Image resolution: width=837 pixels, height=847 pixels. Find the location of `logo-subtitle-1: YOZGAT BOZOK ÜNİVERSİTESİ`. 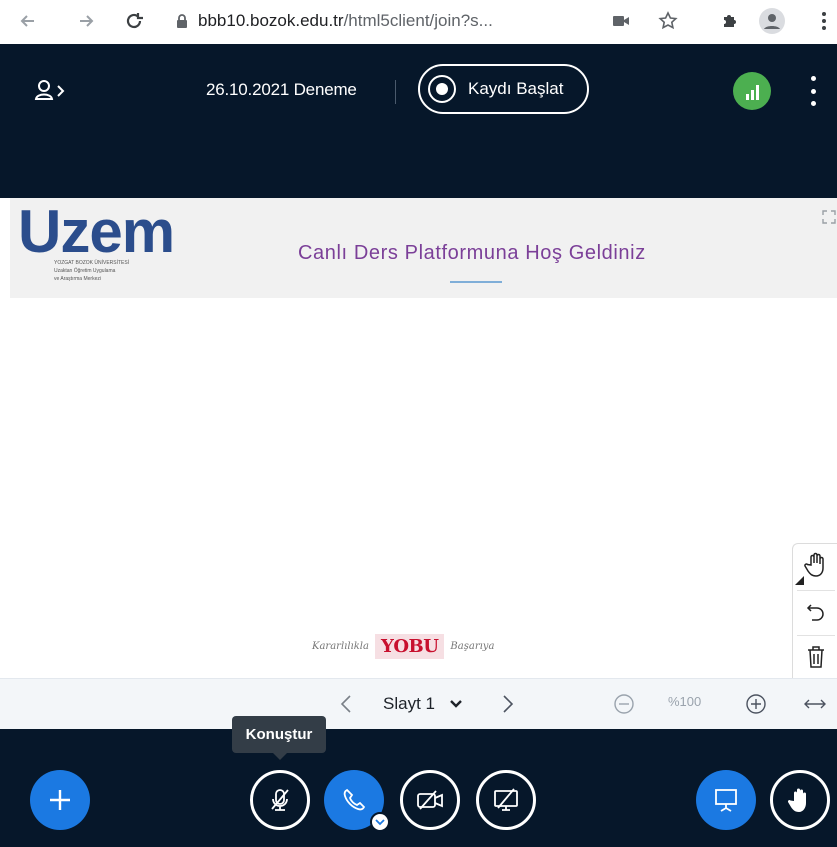

logo-subtitle-1: YOZGAT BOZOK ÜNİVERSİTESİ is located at coordinates (92, 263).